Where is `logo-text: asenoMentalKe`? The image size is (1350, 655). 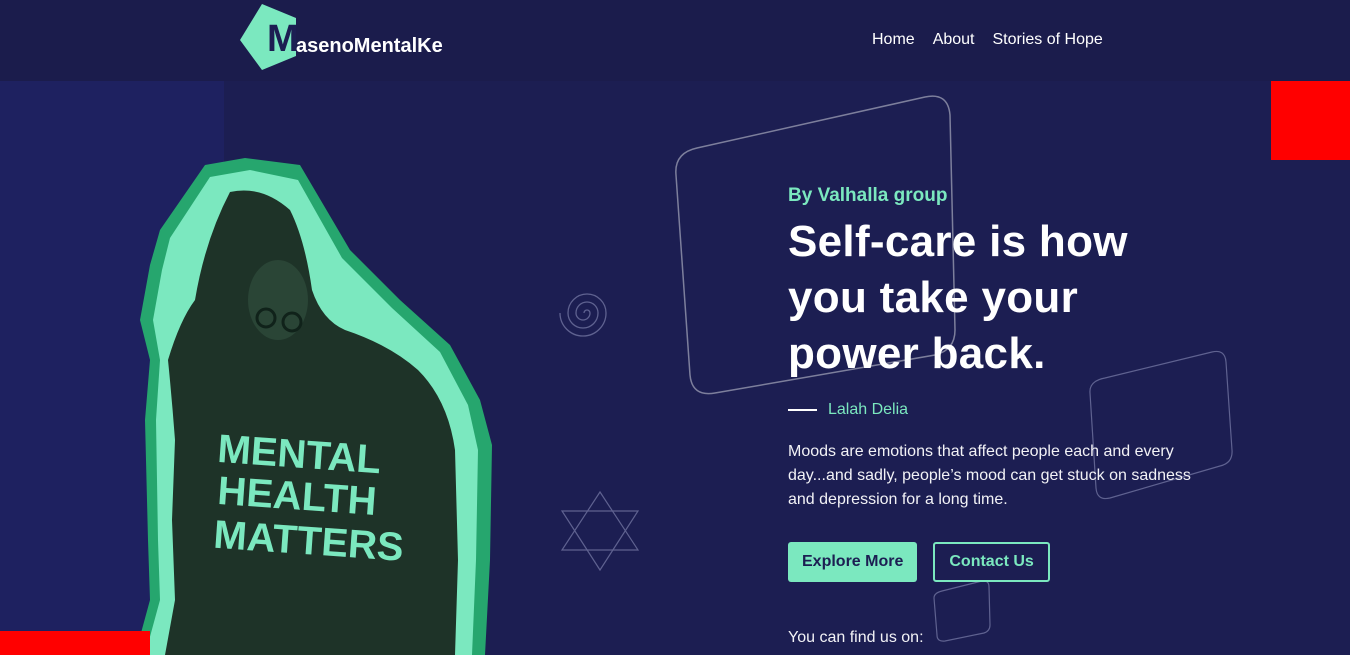 logo-text: asenoMentalKe is located at coordinates (369, 46).